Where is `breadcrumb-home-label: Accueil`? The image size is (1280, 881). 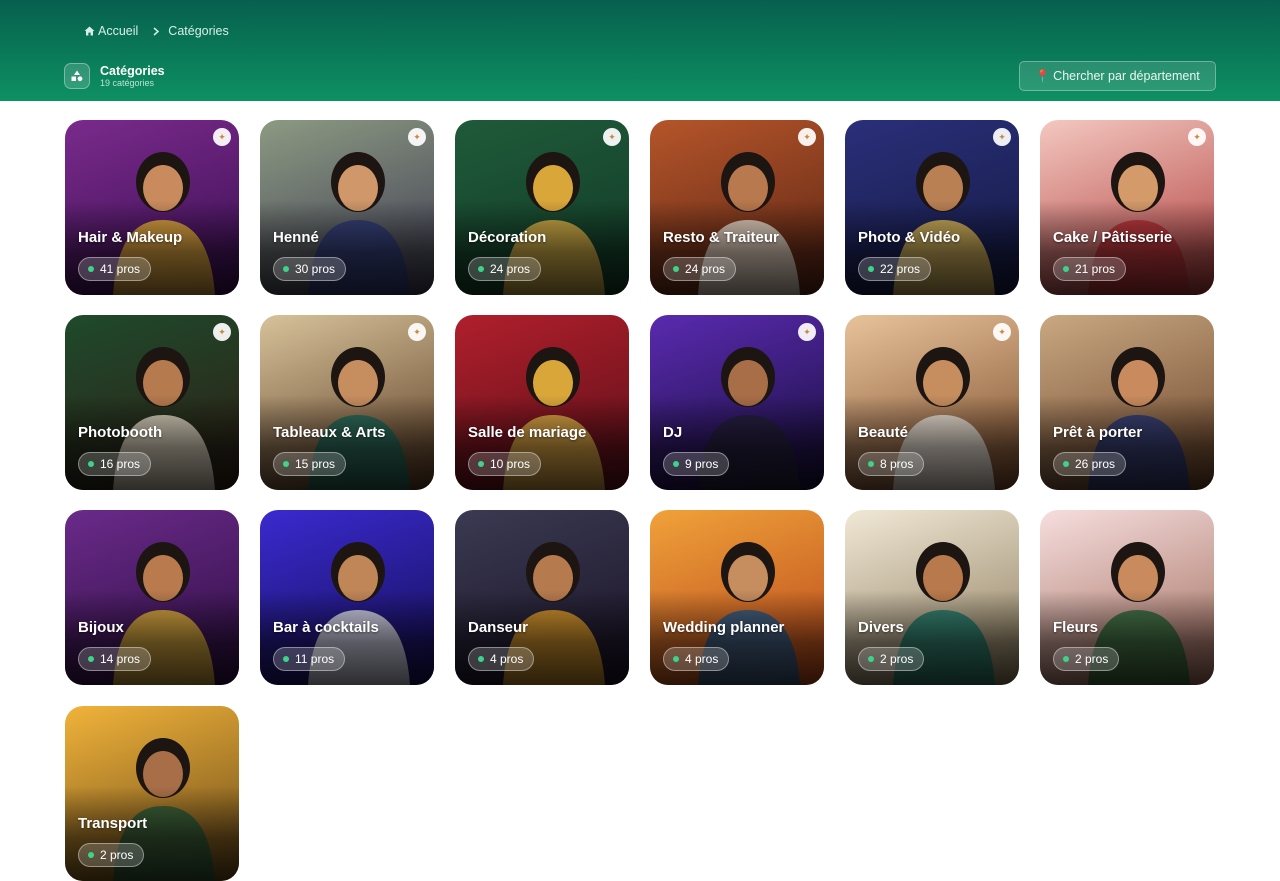
breadcrumb-home-label: Accueil is located at coordinates (118, 31).